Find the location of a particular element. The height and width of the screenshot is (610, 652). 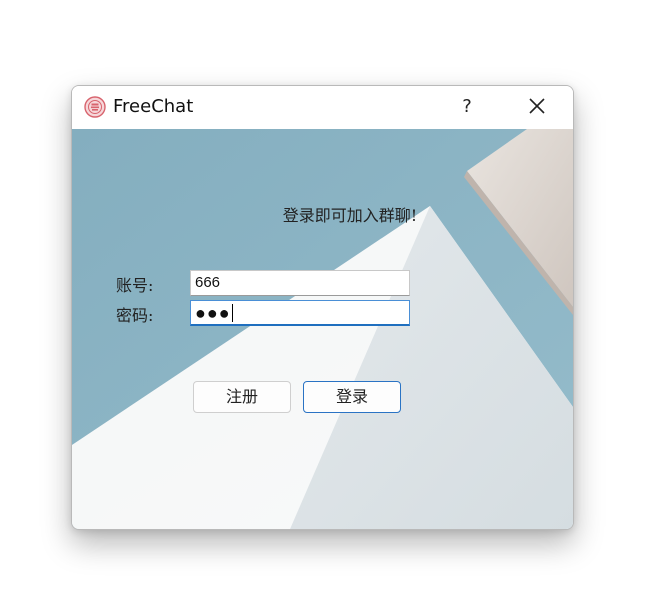

freechat-logo-icon is located at coordinates (95, 107).